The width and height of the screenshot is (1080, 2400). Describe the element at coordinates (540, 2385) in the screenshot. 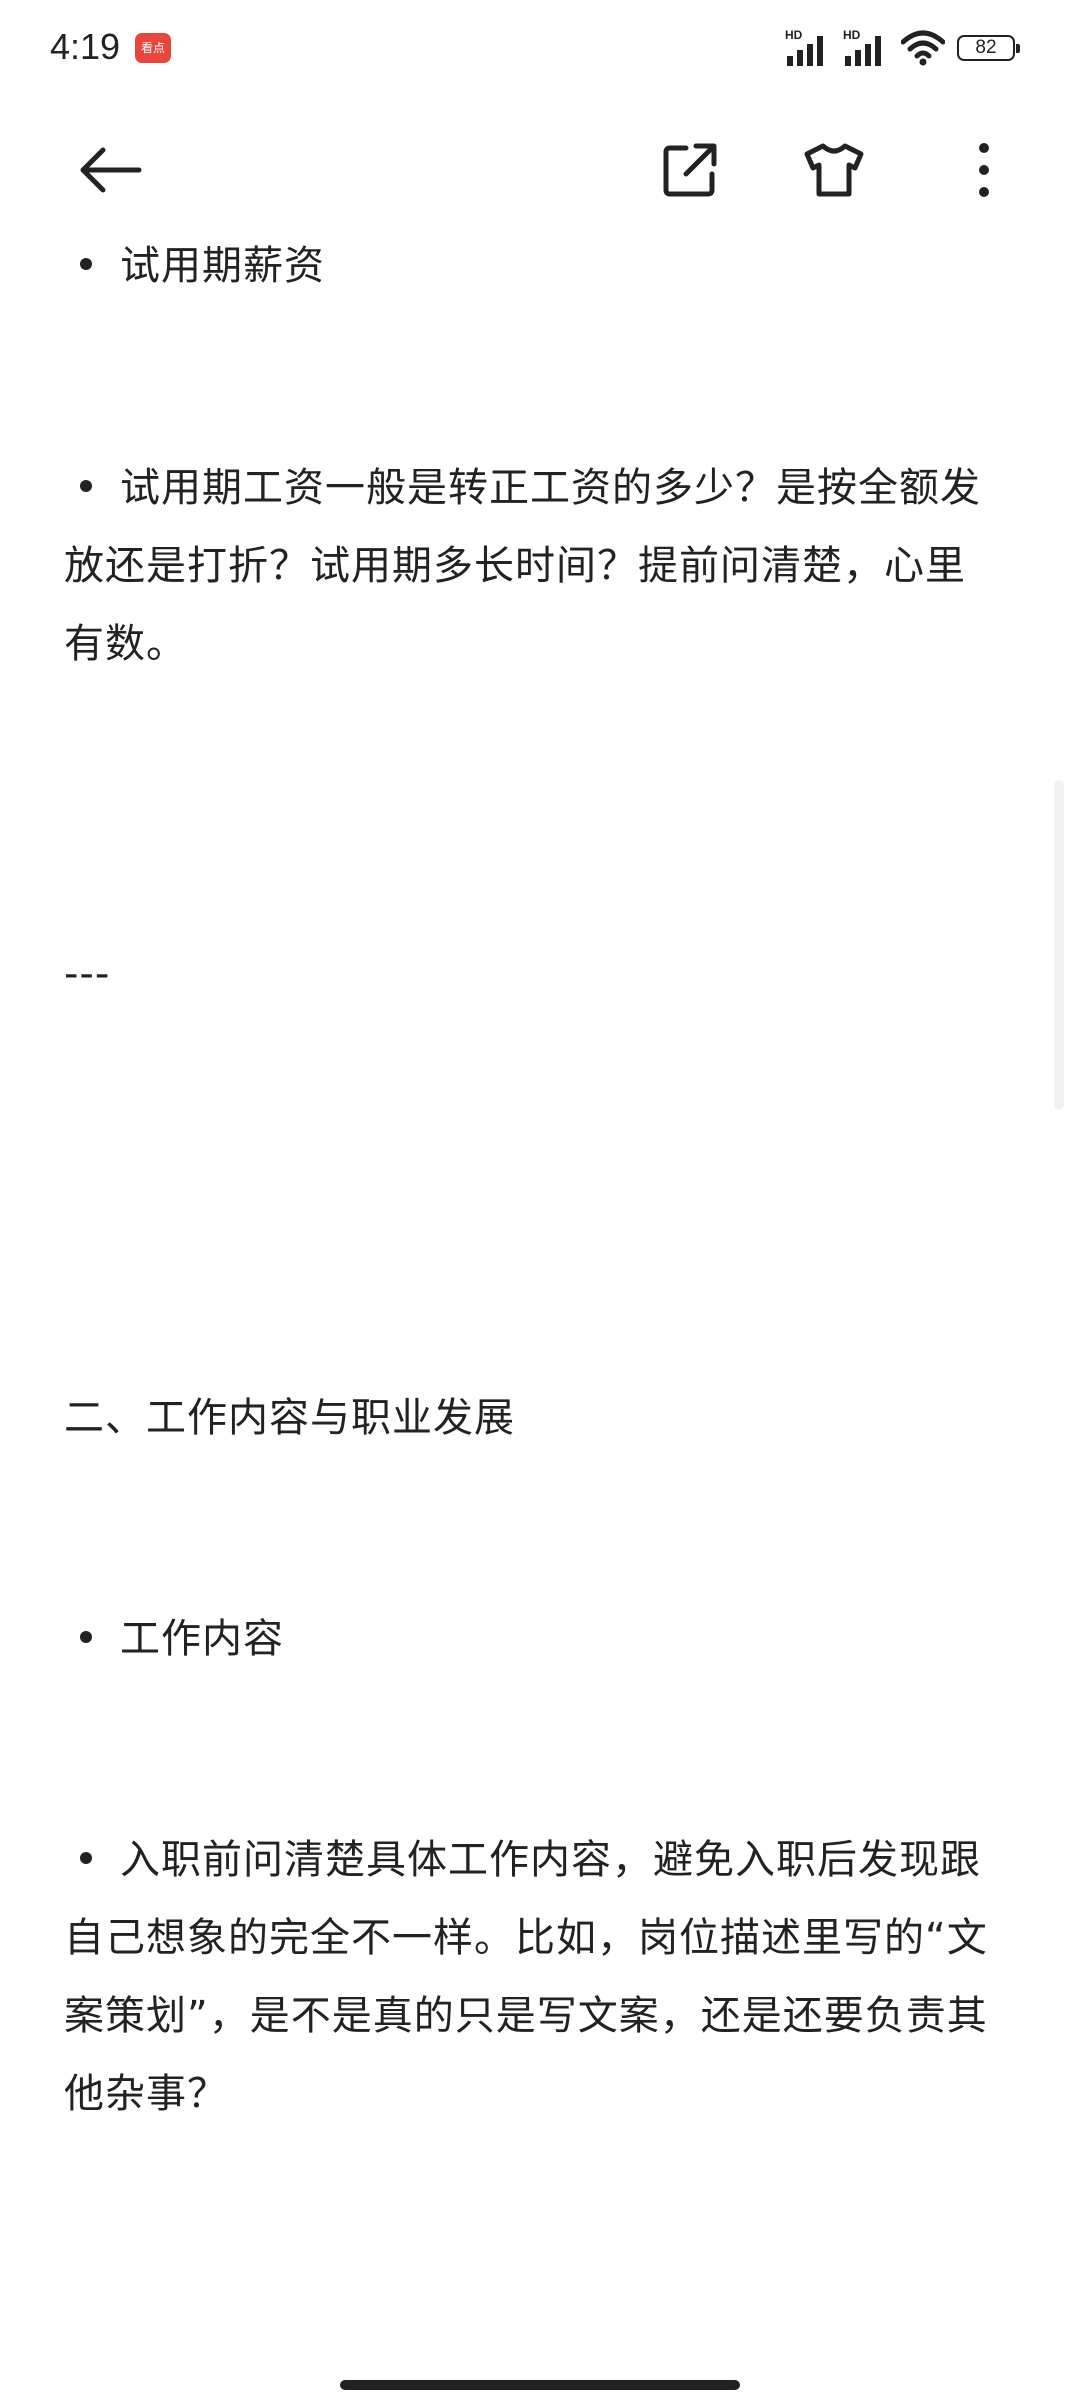

I see `home-indicator` at that location.